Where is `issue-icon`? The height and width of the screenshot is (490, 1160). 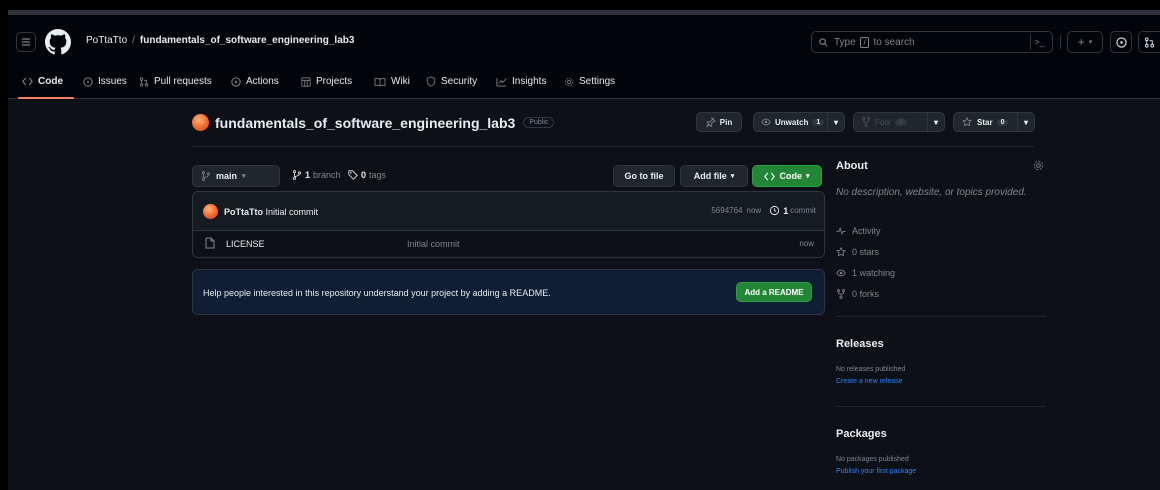
issue-icon is located at coordinates (88, 81).